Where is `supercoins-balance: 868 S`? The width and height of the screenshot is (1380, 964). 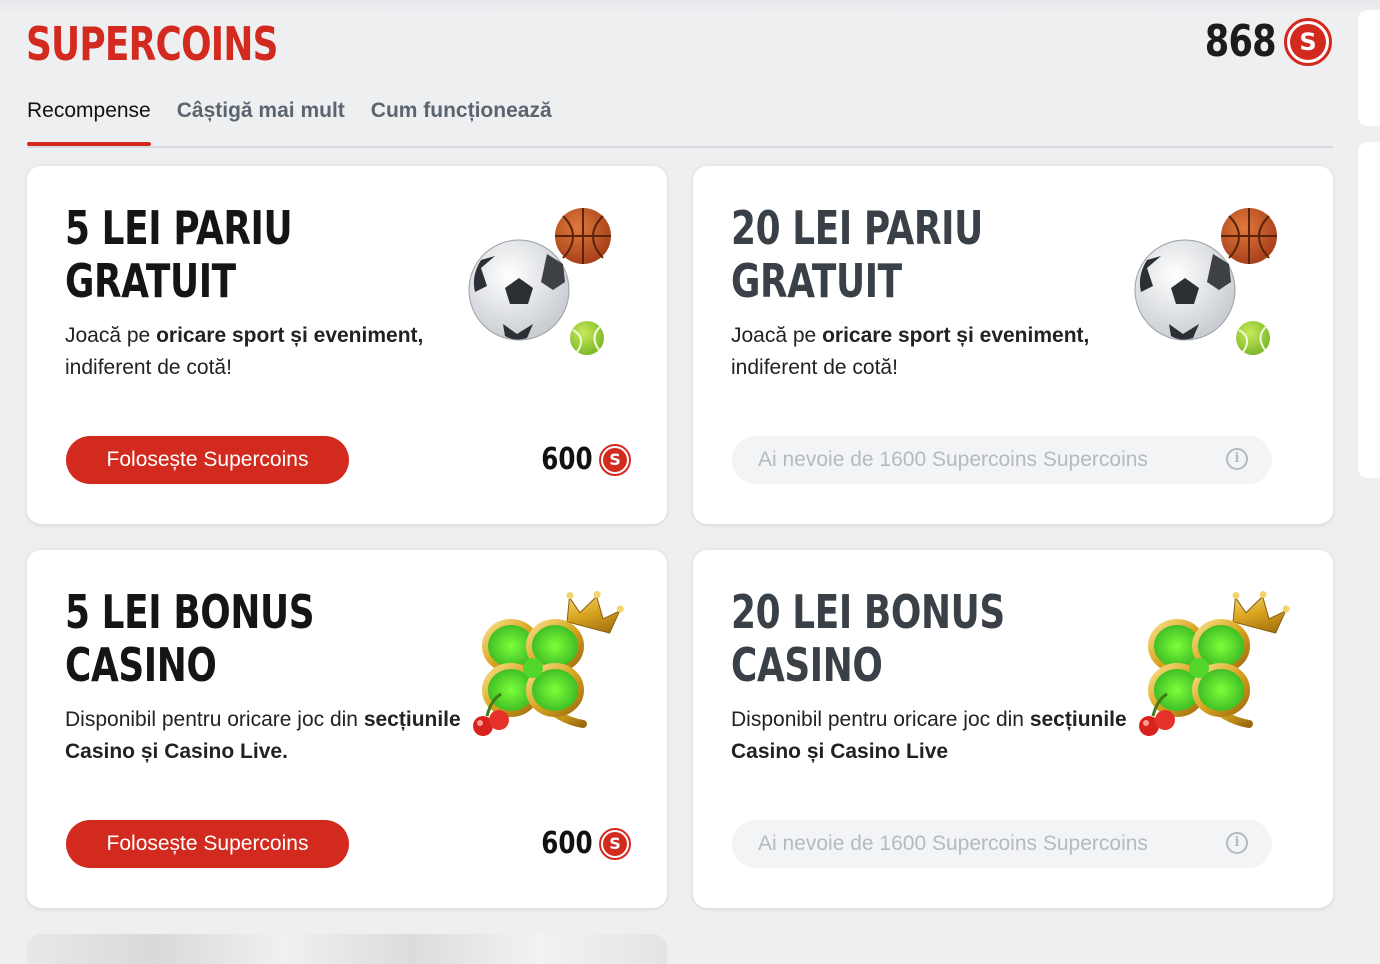 supercoins-balance: 868 S is located at coordinates (1259, 41).